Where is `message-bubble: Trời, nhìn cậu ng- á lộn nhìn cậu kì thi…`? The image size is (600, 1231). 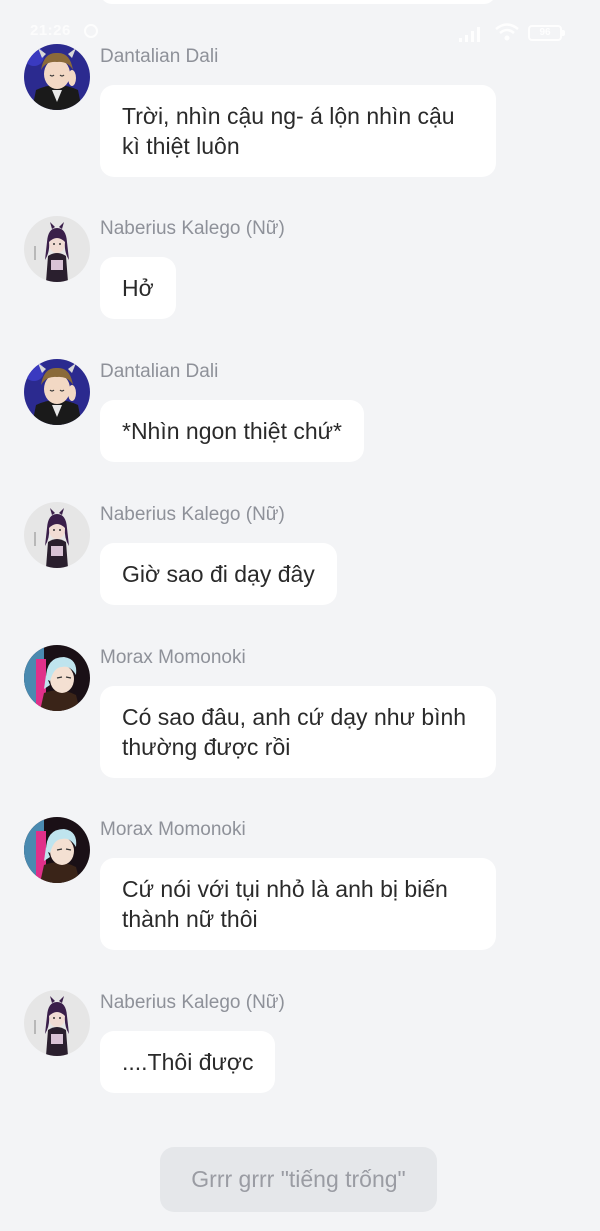
message-bubble: Trời, nhìn cậu ng- á lộn nhìn cậu kì thi… is located at coordinates (298, 131).